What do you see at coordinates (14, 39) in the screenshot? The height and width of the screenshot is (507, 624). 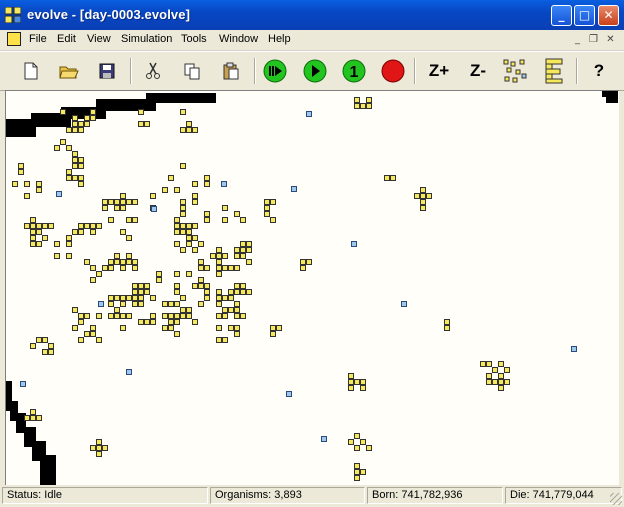 I see `document-icon` at bounding box center [14, 39].